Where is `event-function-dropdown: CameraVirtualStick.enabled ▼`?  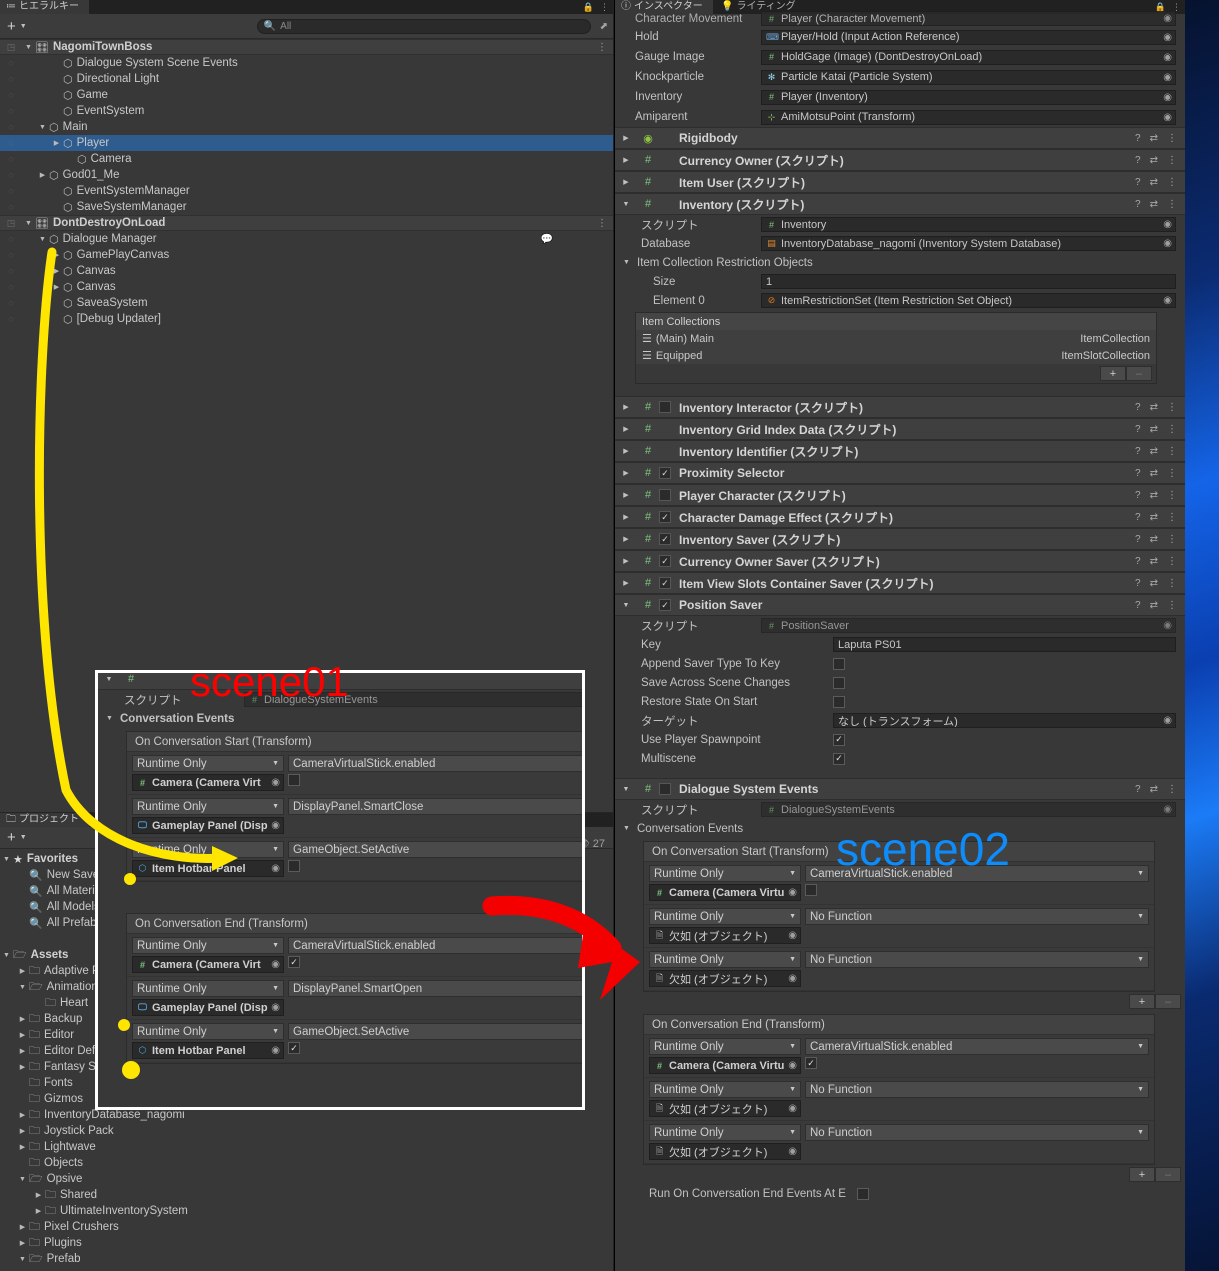 event-function-dropdown: CameraVirtualStick.enabled ▼ is located at coordinates (977, 1046).